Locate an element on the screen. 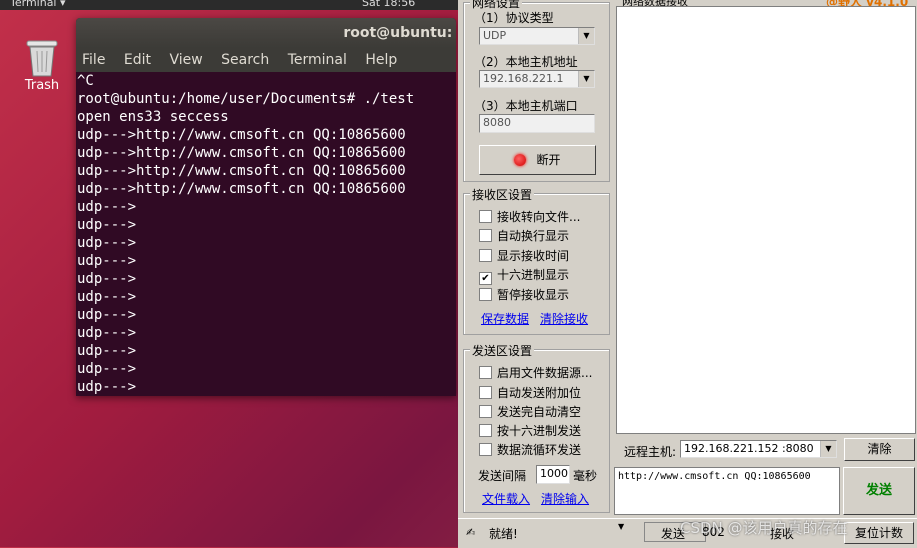  menu-view: View is located at coordinates (185, 60).